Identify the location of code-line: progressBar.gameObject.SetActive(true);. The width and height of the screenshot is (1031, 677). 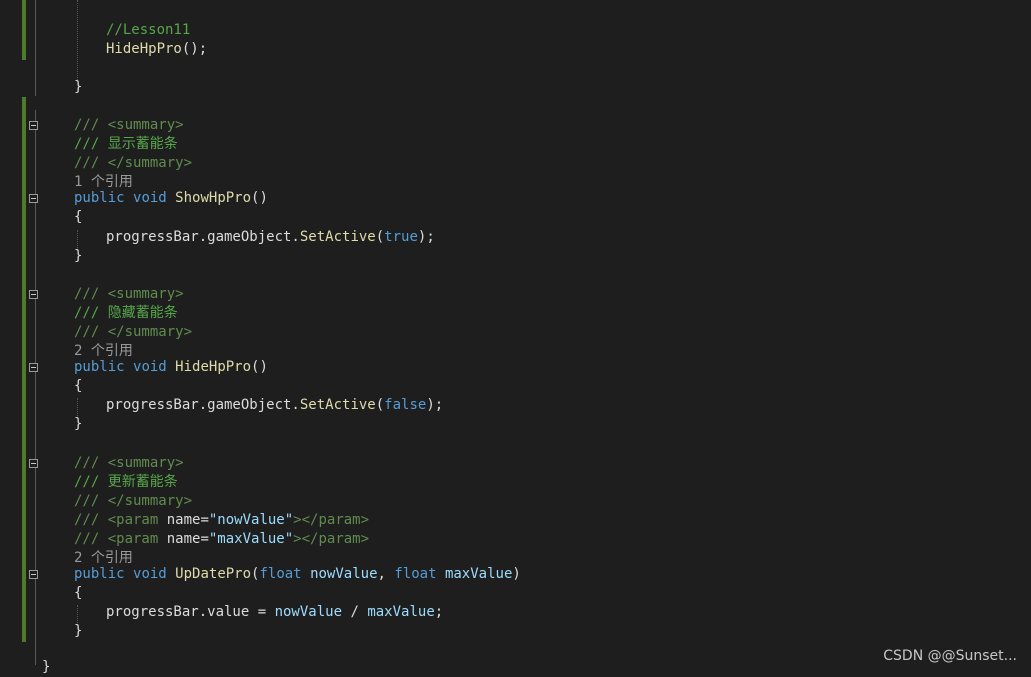
(270, 237).